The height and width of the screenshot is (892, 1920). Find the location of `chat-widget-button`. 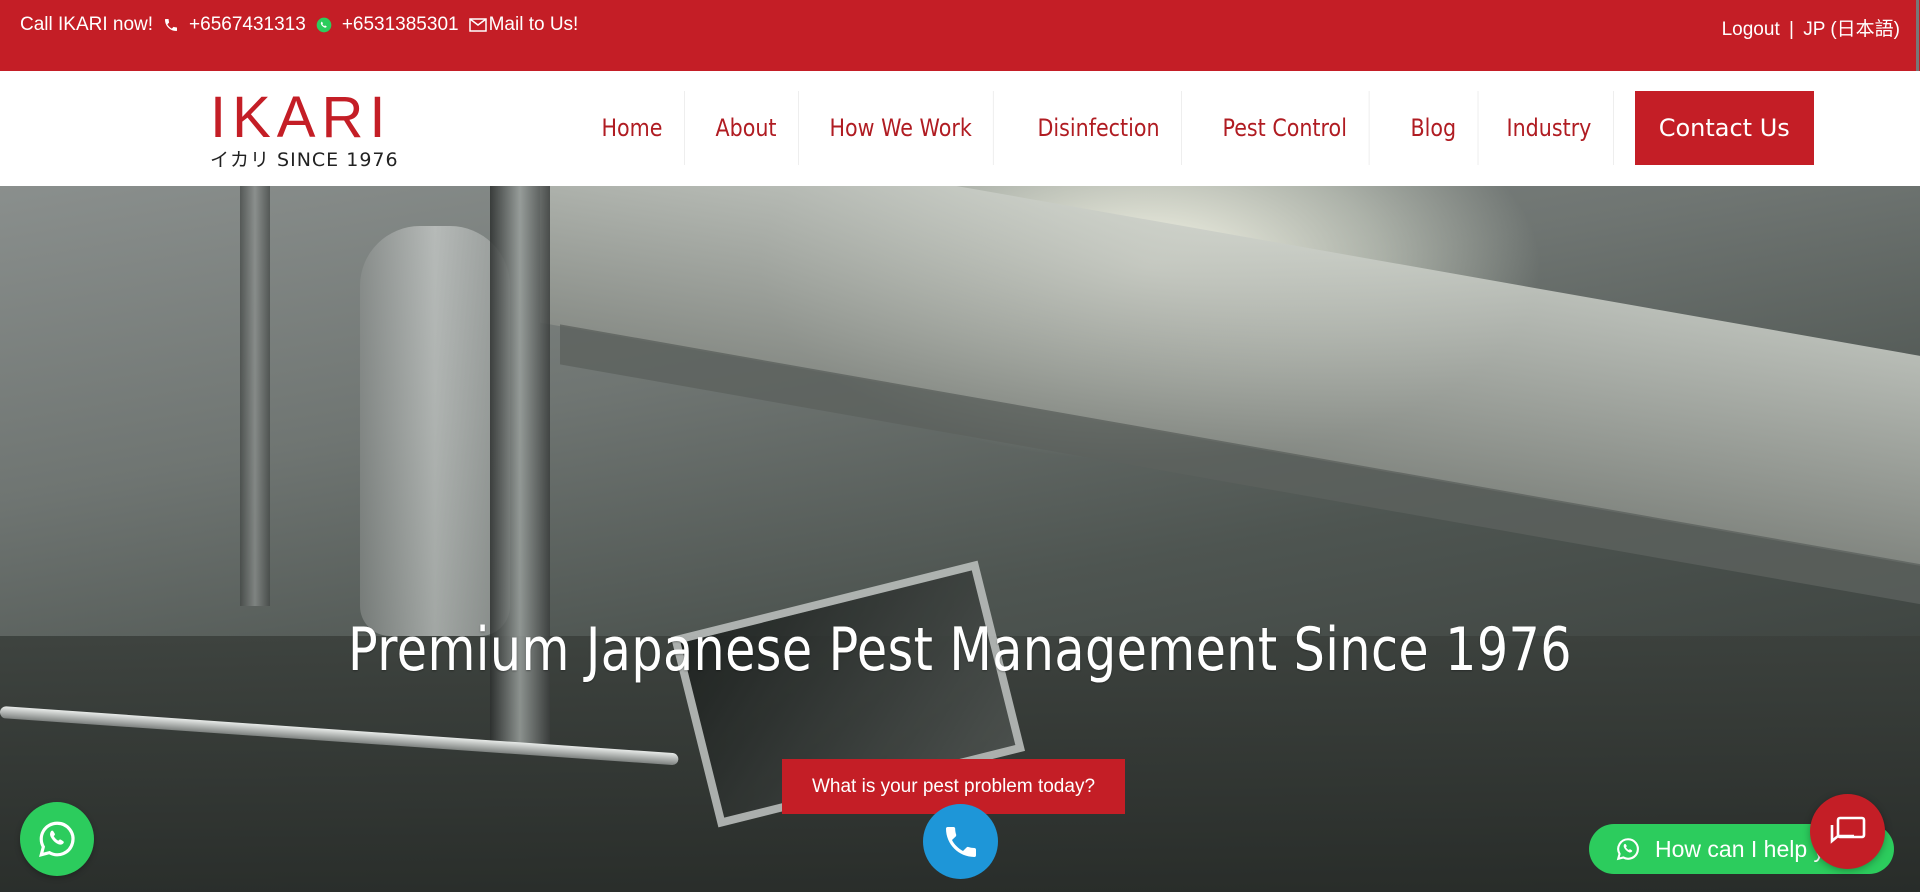

chat-widget-button is located at coordinates (1847, 831).